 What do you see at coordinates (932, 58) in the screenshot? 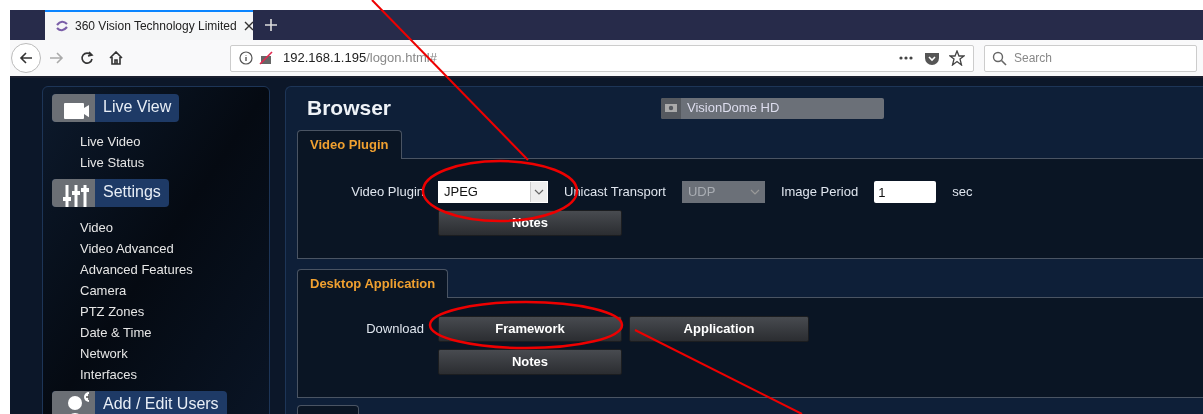
I see `pocket-icon` at bounding box center [932, 58].